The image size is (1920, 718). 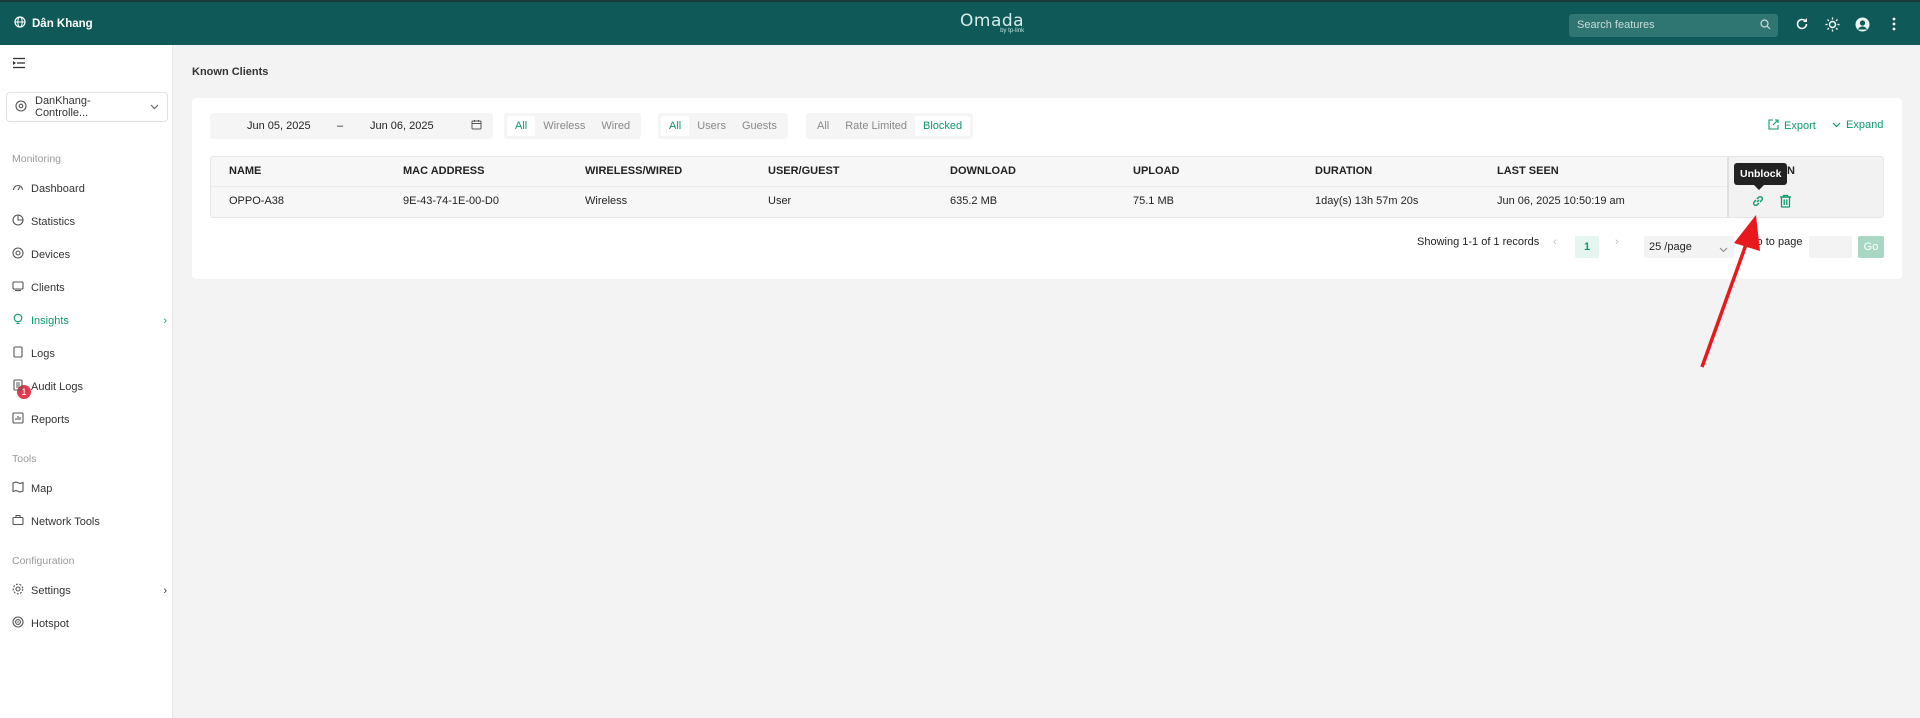 I want to click on statistics-icon, so click(x=18, y=221).